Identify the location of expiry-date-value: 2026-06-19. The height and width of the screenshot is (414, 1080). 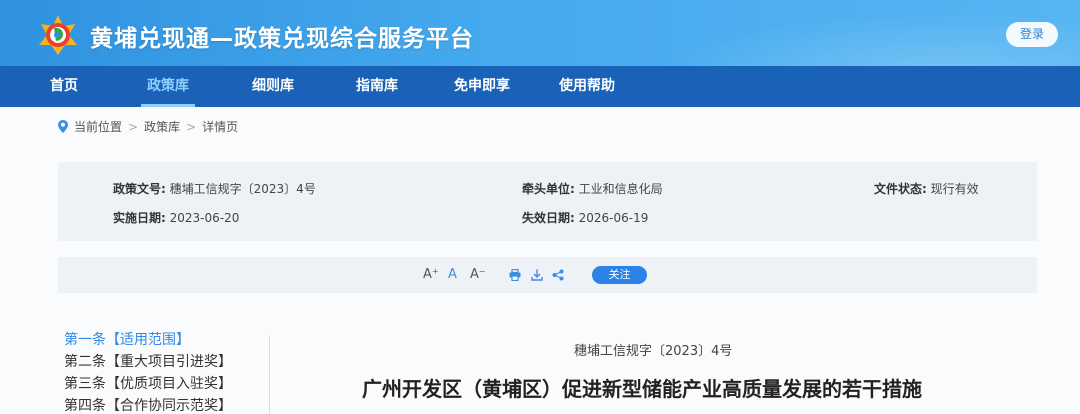
(613, 218).